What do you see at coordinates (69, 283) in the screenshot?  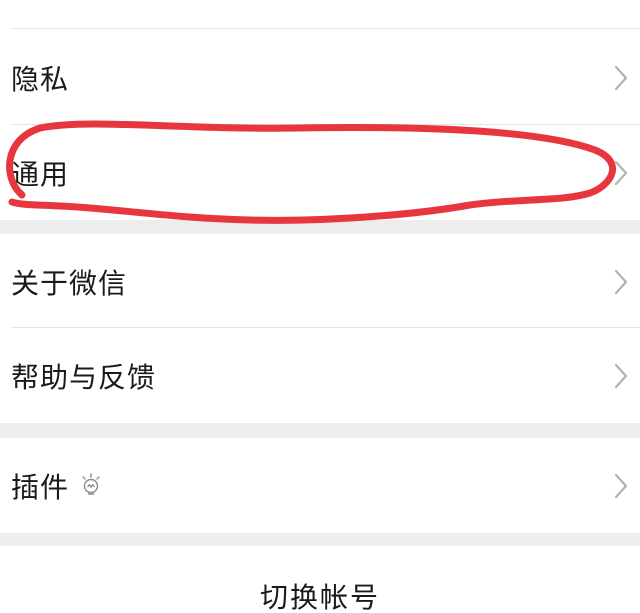 I see `settings-item-label: 关于微信` at bounding box center [69, 283].